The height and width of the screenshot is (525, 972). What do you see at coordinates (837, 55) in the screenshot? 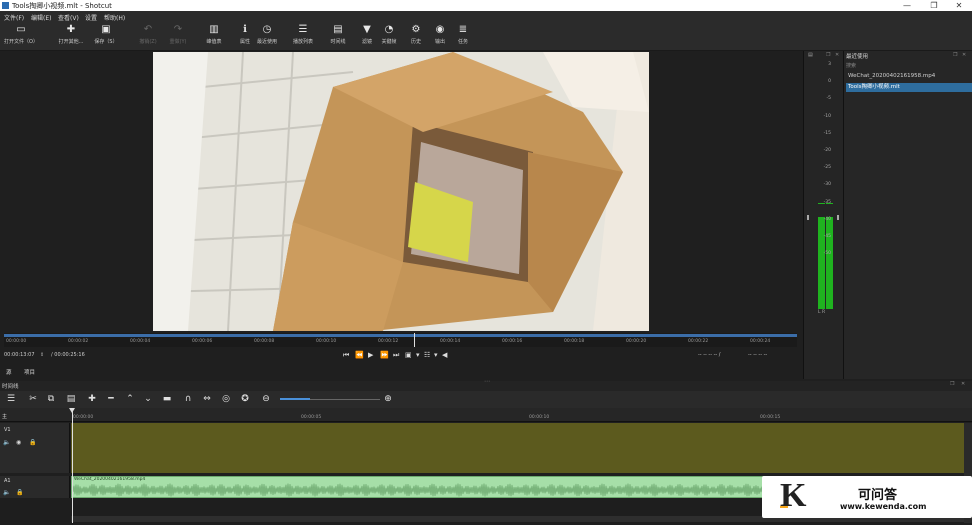
I see `meter-close-icon: ✕` at bounding box center [837, 55].